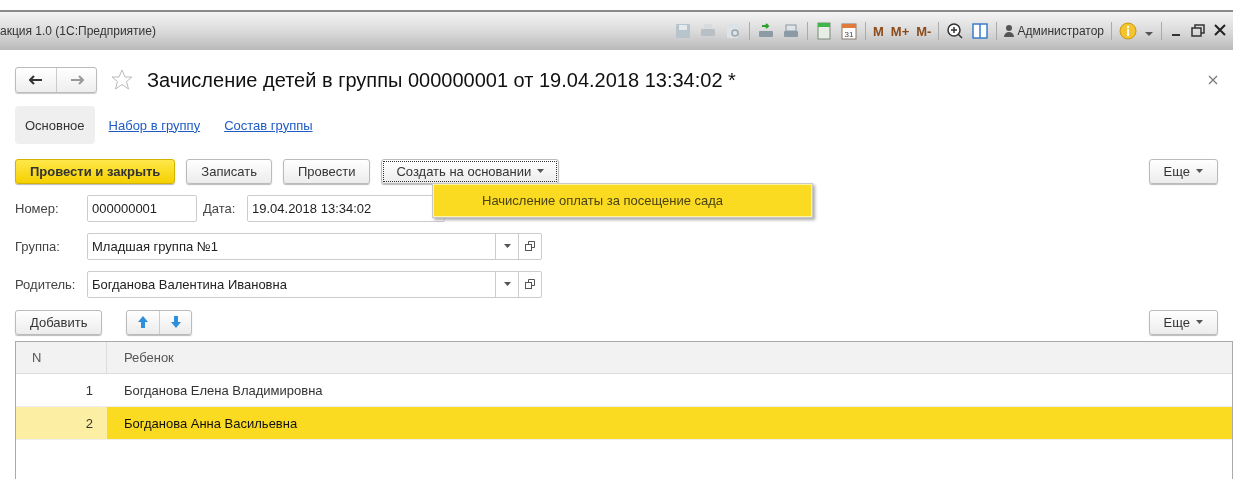  I want to click on add-button: Добавить, so click(59, 322).